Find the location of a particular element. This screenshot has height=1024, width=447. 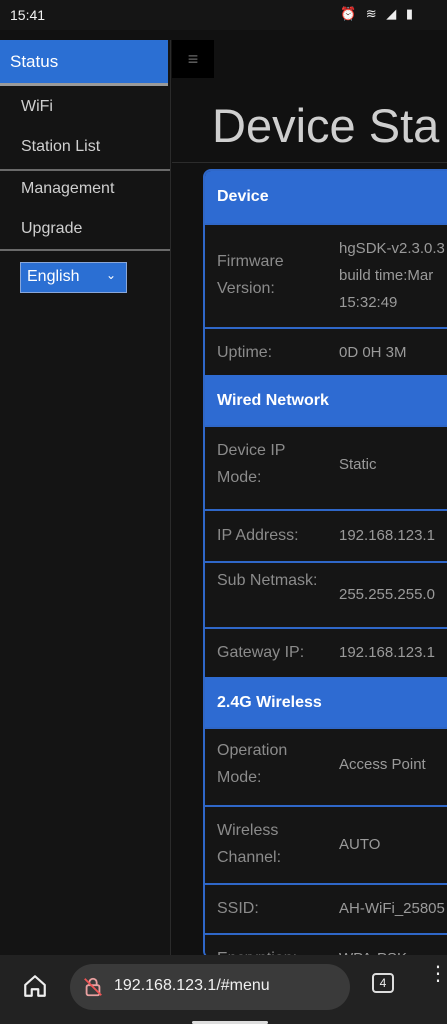

gateway-label: Gateway IP: is located at coordinates (261, 652).